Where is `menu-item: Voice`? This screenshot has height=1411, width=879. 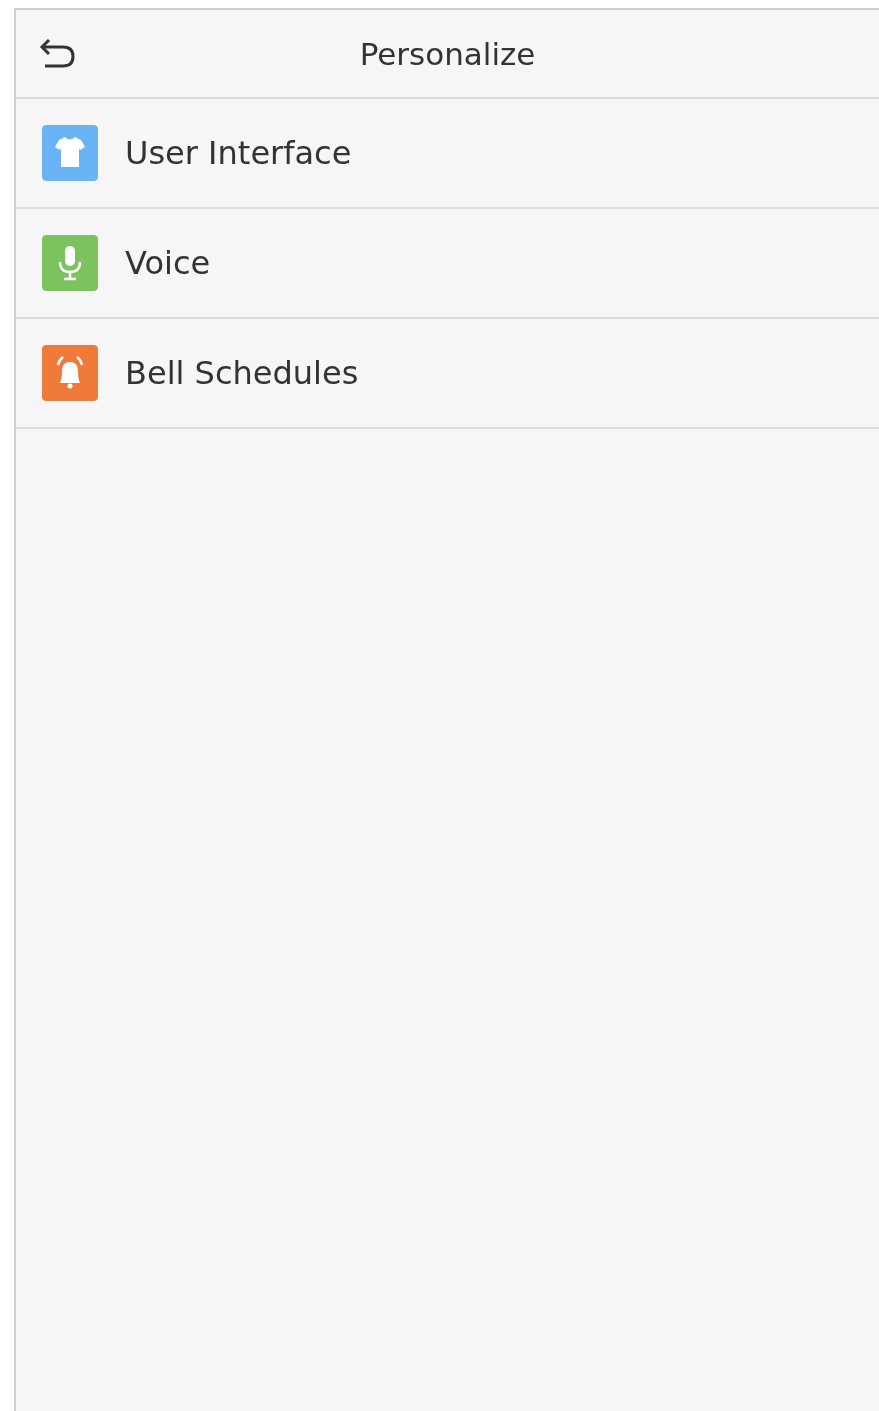
menu-item: Voice is located at coordinates (447, 264).